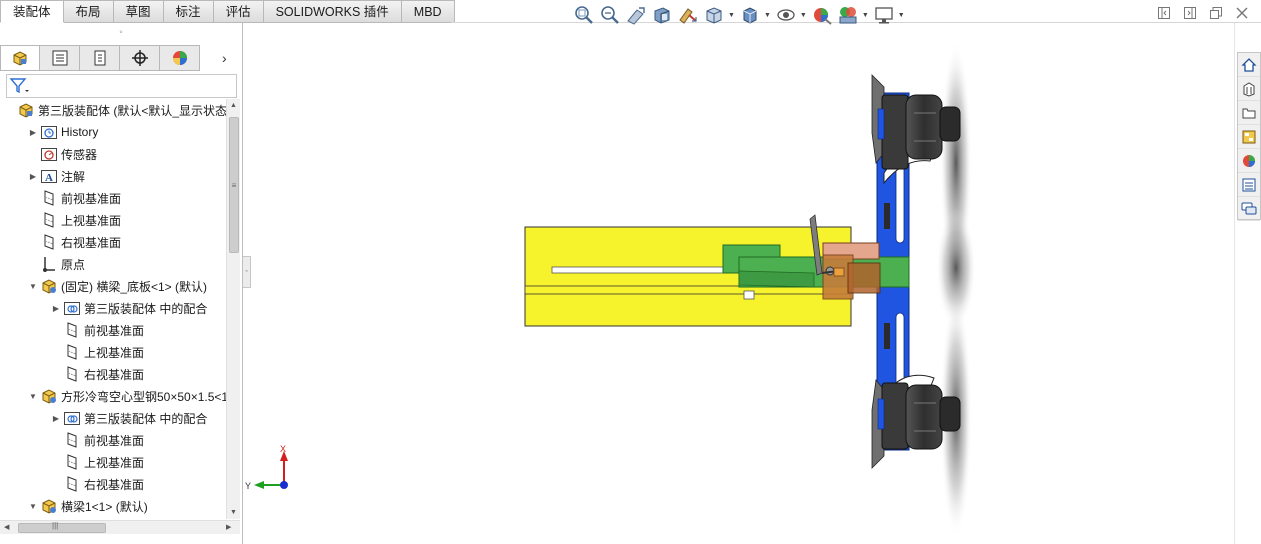 The image size is (1261, 544). What do you see at coordinates (791, 15) in the screenshot?
I see `hide-show-items-icon: ▼` at bounding box center [791, 15].